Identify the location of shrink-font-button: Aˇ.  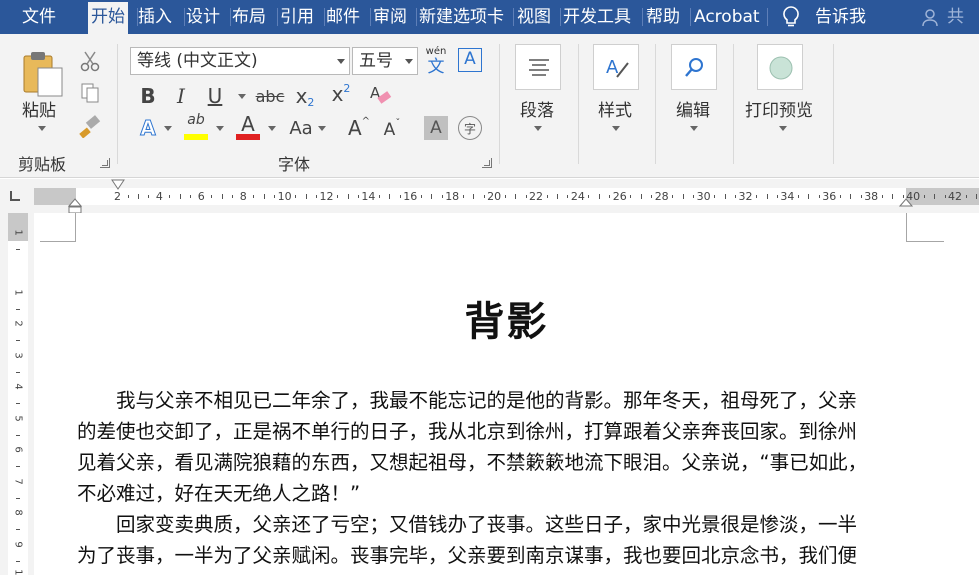
(392, 130).